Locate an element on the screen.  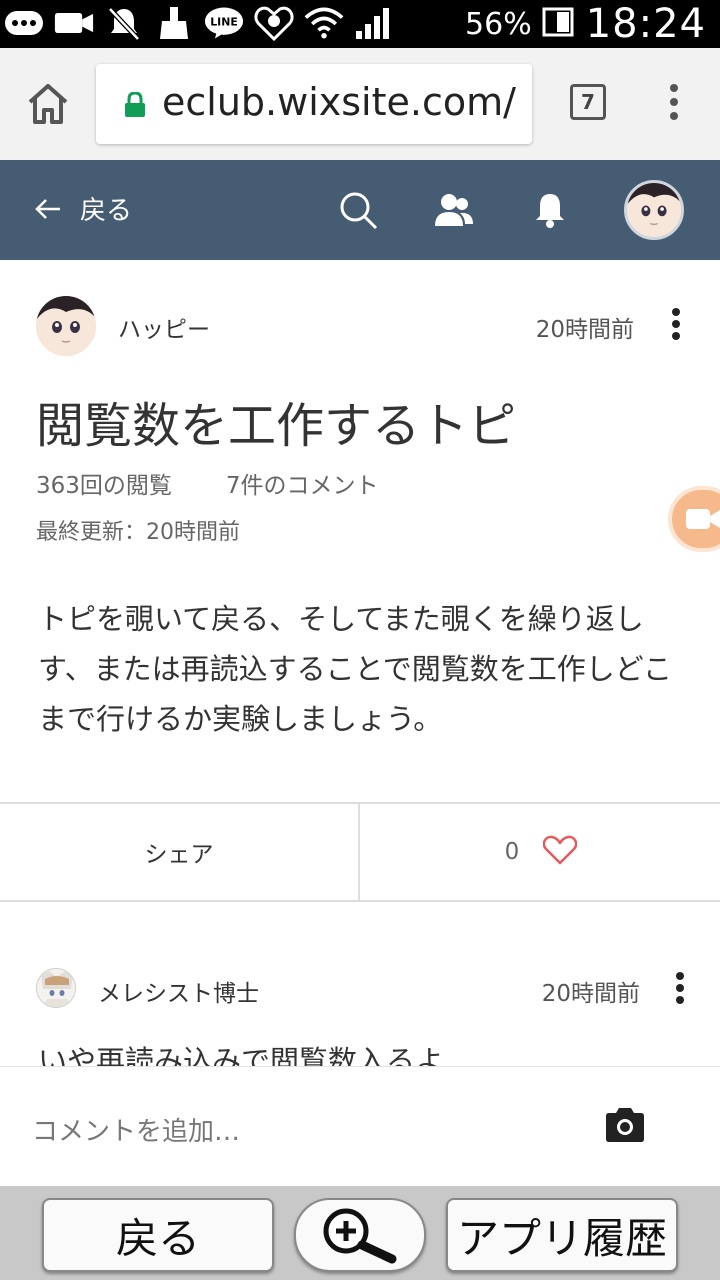
arrow-left-icon is located at coordinates (47, 208).